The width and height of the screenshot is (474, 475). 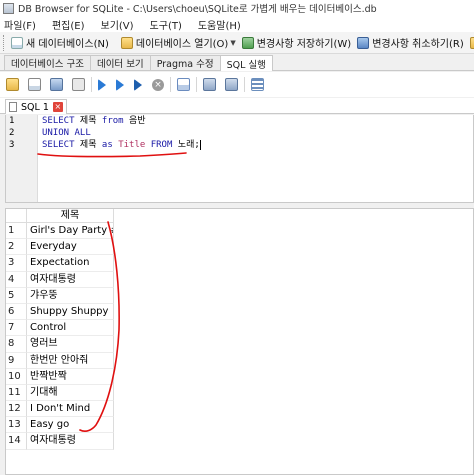 What do you see at coordinates (231, 84) in the screenshot?
I see `find-replace-icon` at bounding box center [231, 84].